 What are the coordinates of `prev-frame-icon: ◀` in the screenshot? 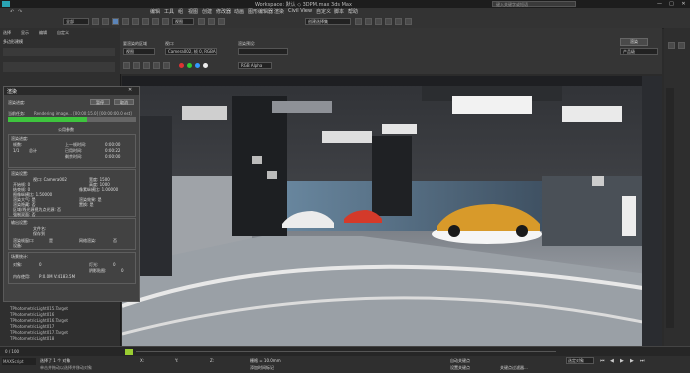 It's located at (612, 361).